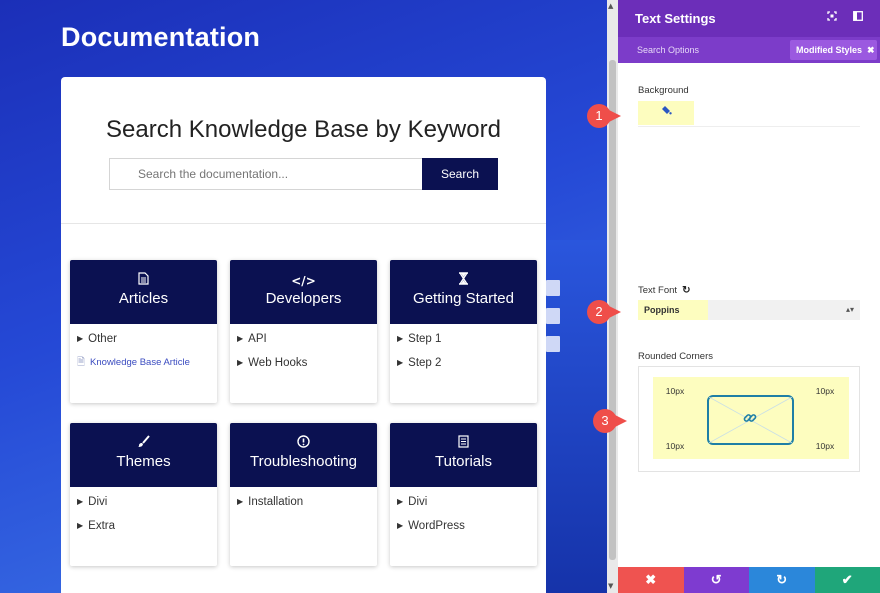  I want to click on page-icon: 🗎, so click(81, 362).